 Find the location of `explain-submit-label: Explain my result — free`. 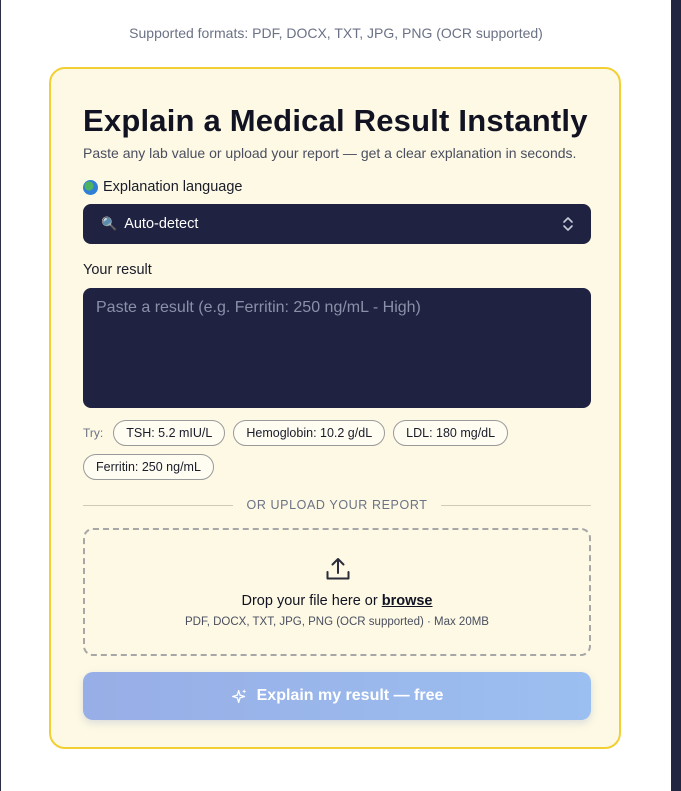

explain-submit-label: Explain my result — free is located at coordinates (350, 695).